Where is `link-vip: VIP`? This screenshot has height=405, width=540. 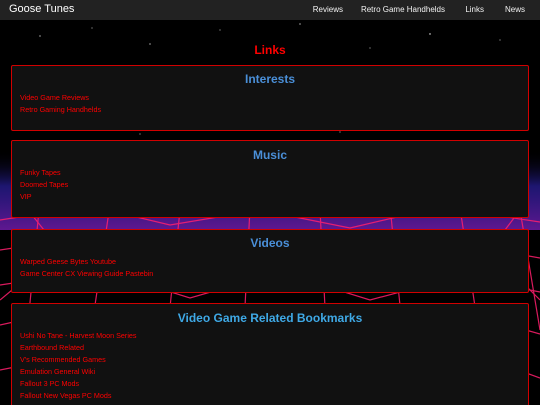 link-vip: VIP is located at coordinates (26, 196).